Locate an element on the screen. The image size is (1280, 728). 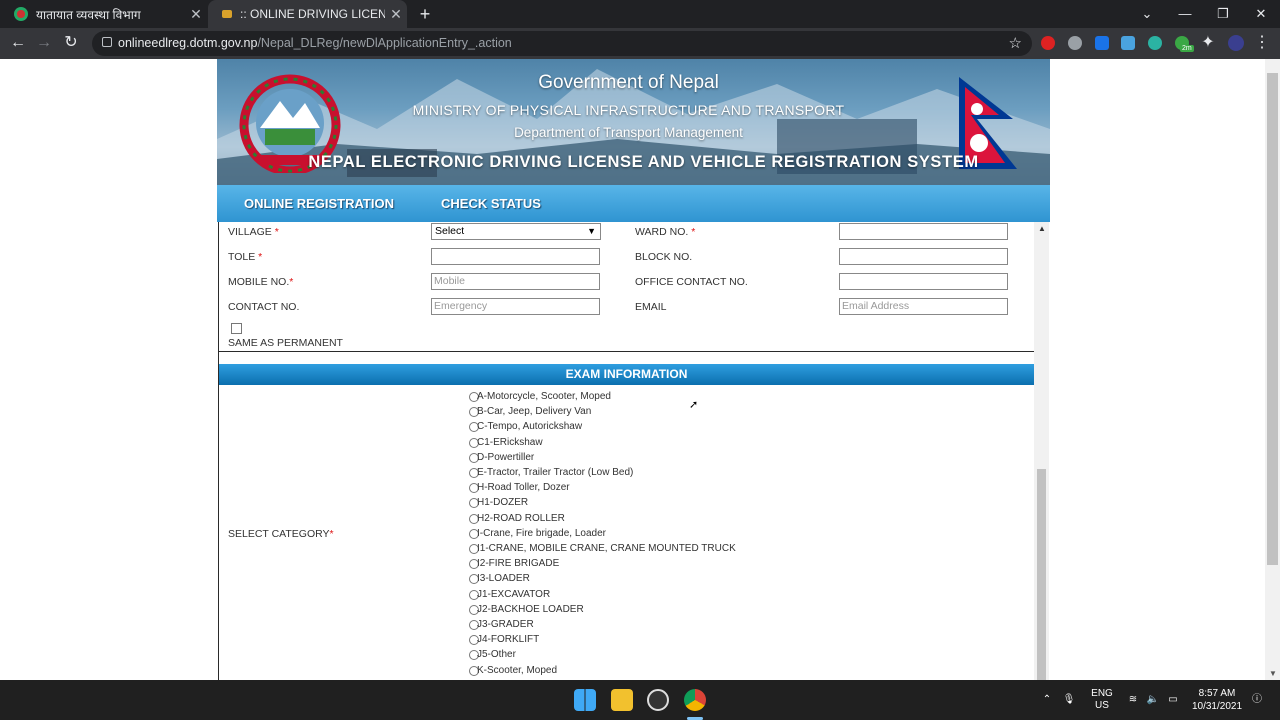
tole-input is located at coordinates (515, 256).